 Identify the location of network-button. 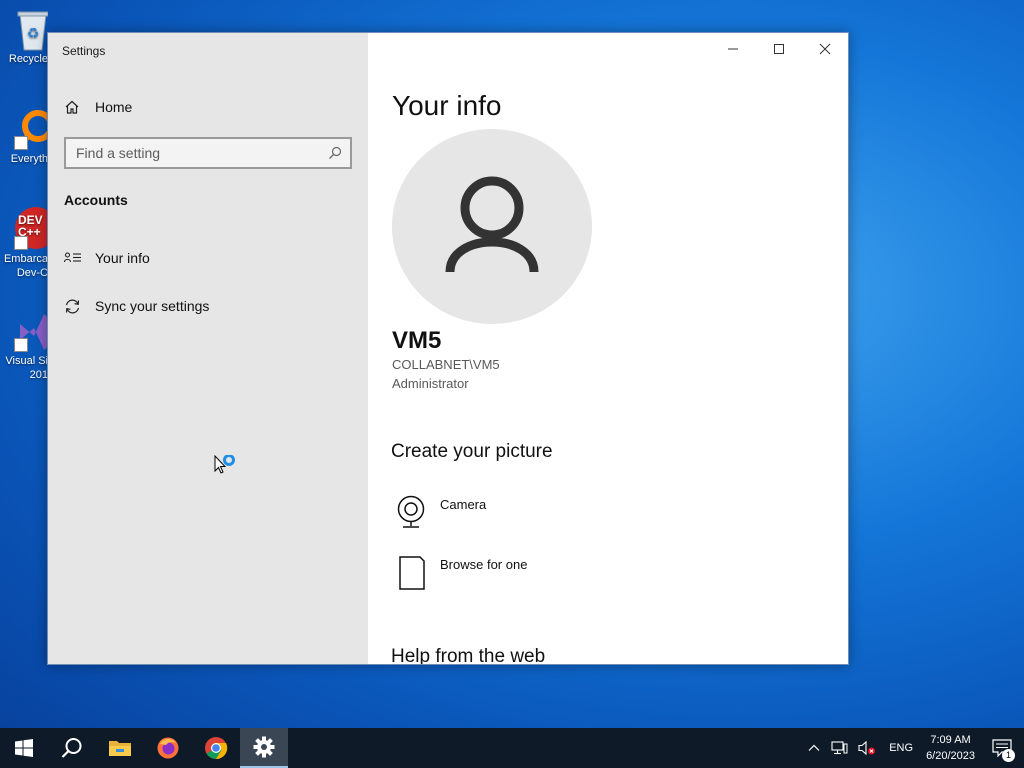
(839, 748).